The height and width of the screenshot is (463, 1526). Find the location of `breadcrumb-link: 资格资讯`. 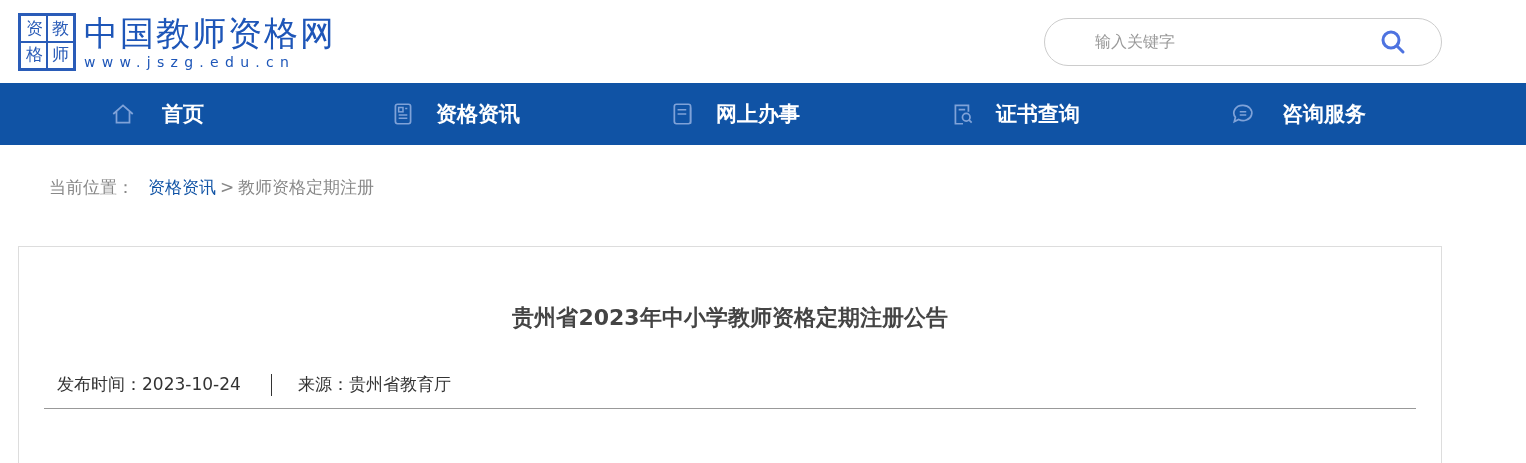

breadcrumb-link: 资格资讯 is located at coordinates (182, 187).